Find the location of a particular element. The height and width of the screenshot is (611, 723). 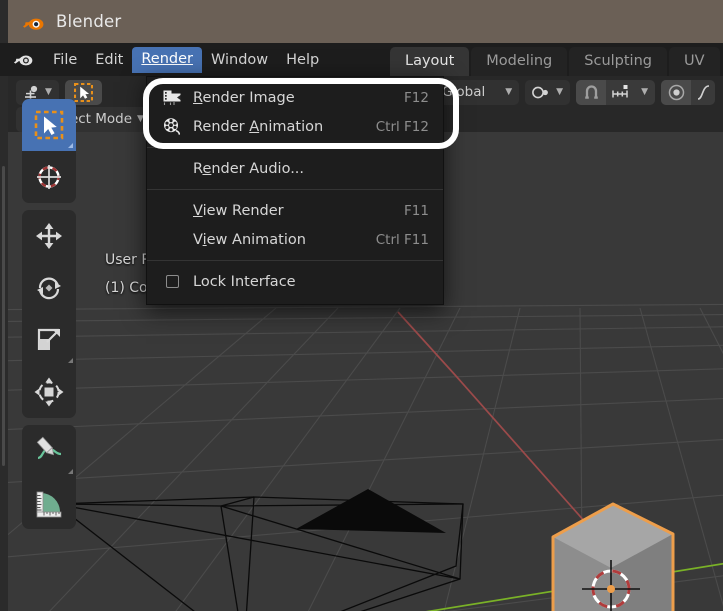

scale-icon is located at coordinates (48, 339).